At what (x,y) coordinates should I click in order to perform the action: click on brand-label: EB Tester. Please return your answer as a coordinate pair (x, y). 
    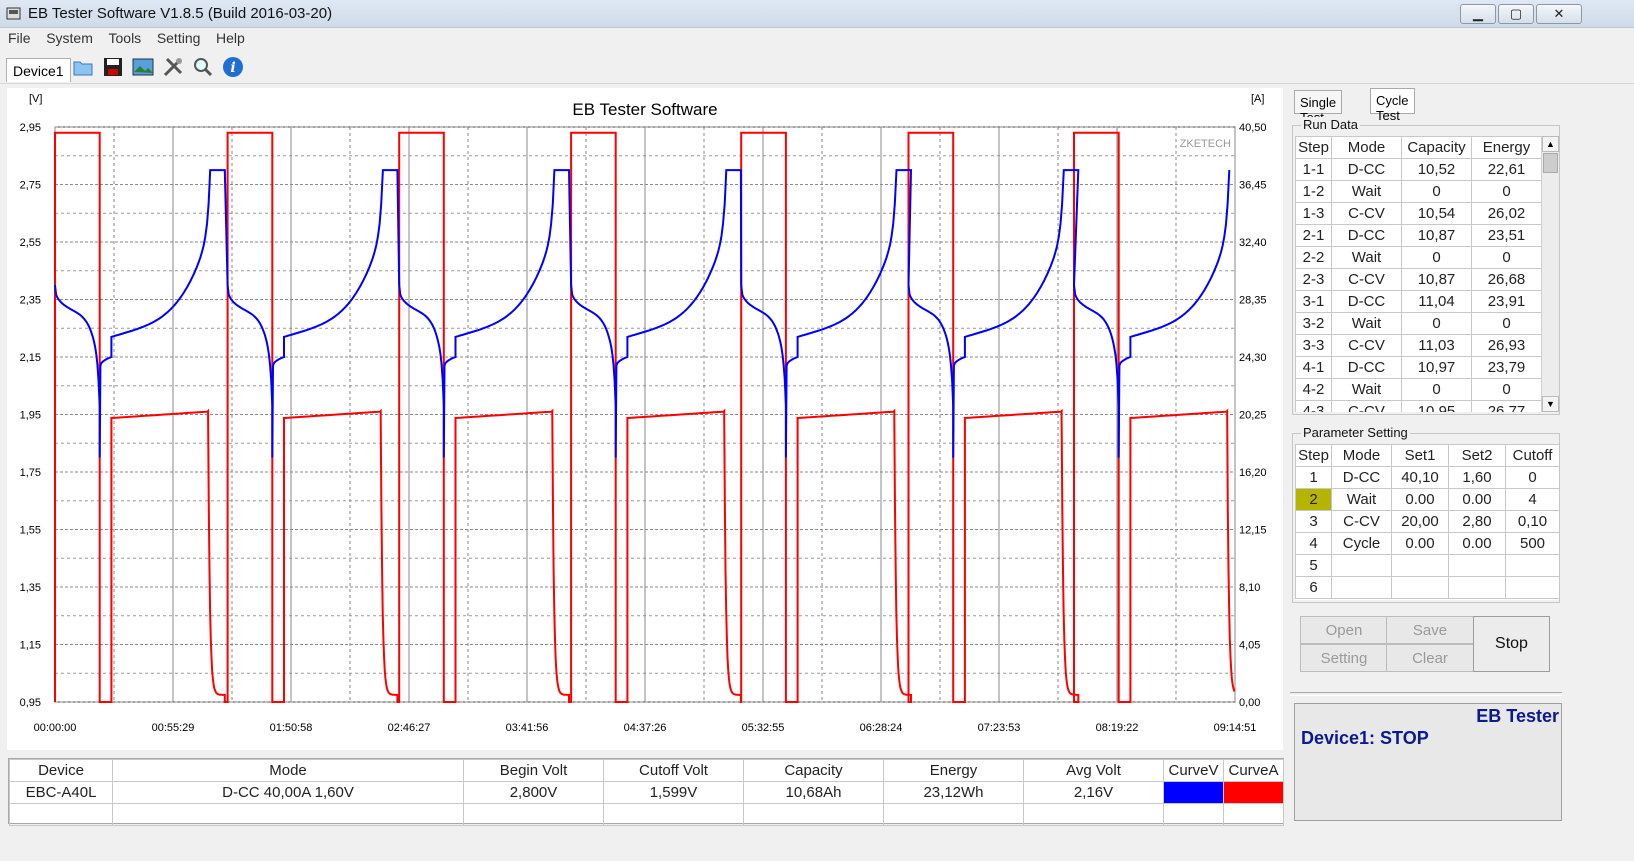
    Looking at the image, I should click on (1517, 716).